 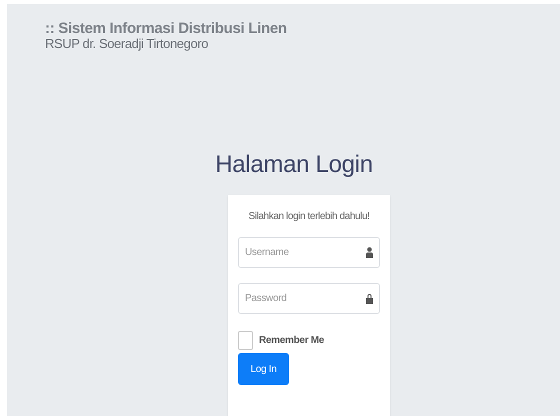 What do you see at coordinates (126, 44) in the screenshot?
I see `app-subtitle: RSUP dr. Soeradji Tirtonegoro` at bounding box center [126, 44].